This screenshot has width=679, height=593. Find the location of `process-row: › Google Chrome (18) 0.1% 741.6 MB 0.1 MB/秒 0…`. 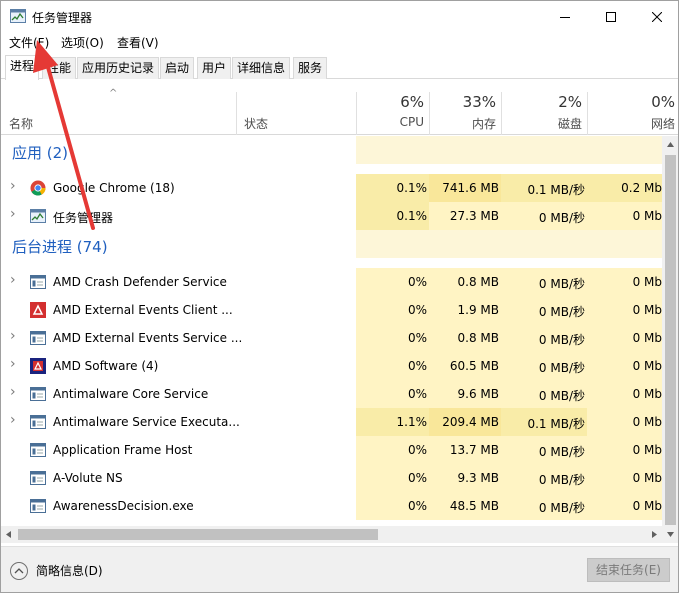

process-row: › Google Chrome (18) 0.1% 741.6 MB 0.1 MB/秒 0… is located at coordinates (331, 188).